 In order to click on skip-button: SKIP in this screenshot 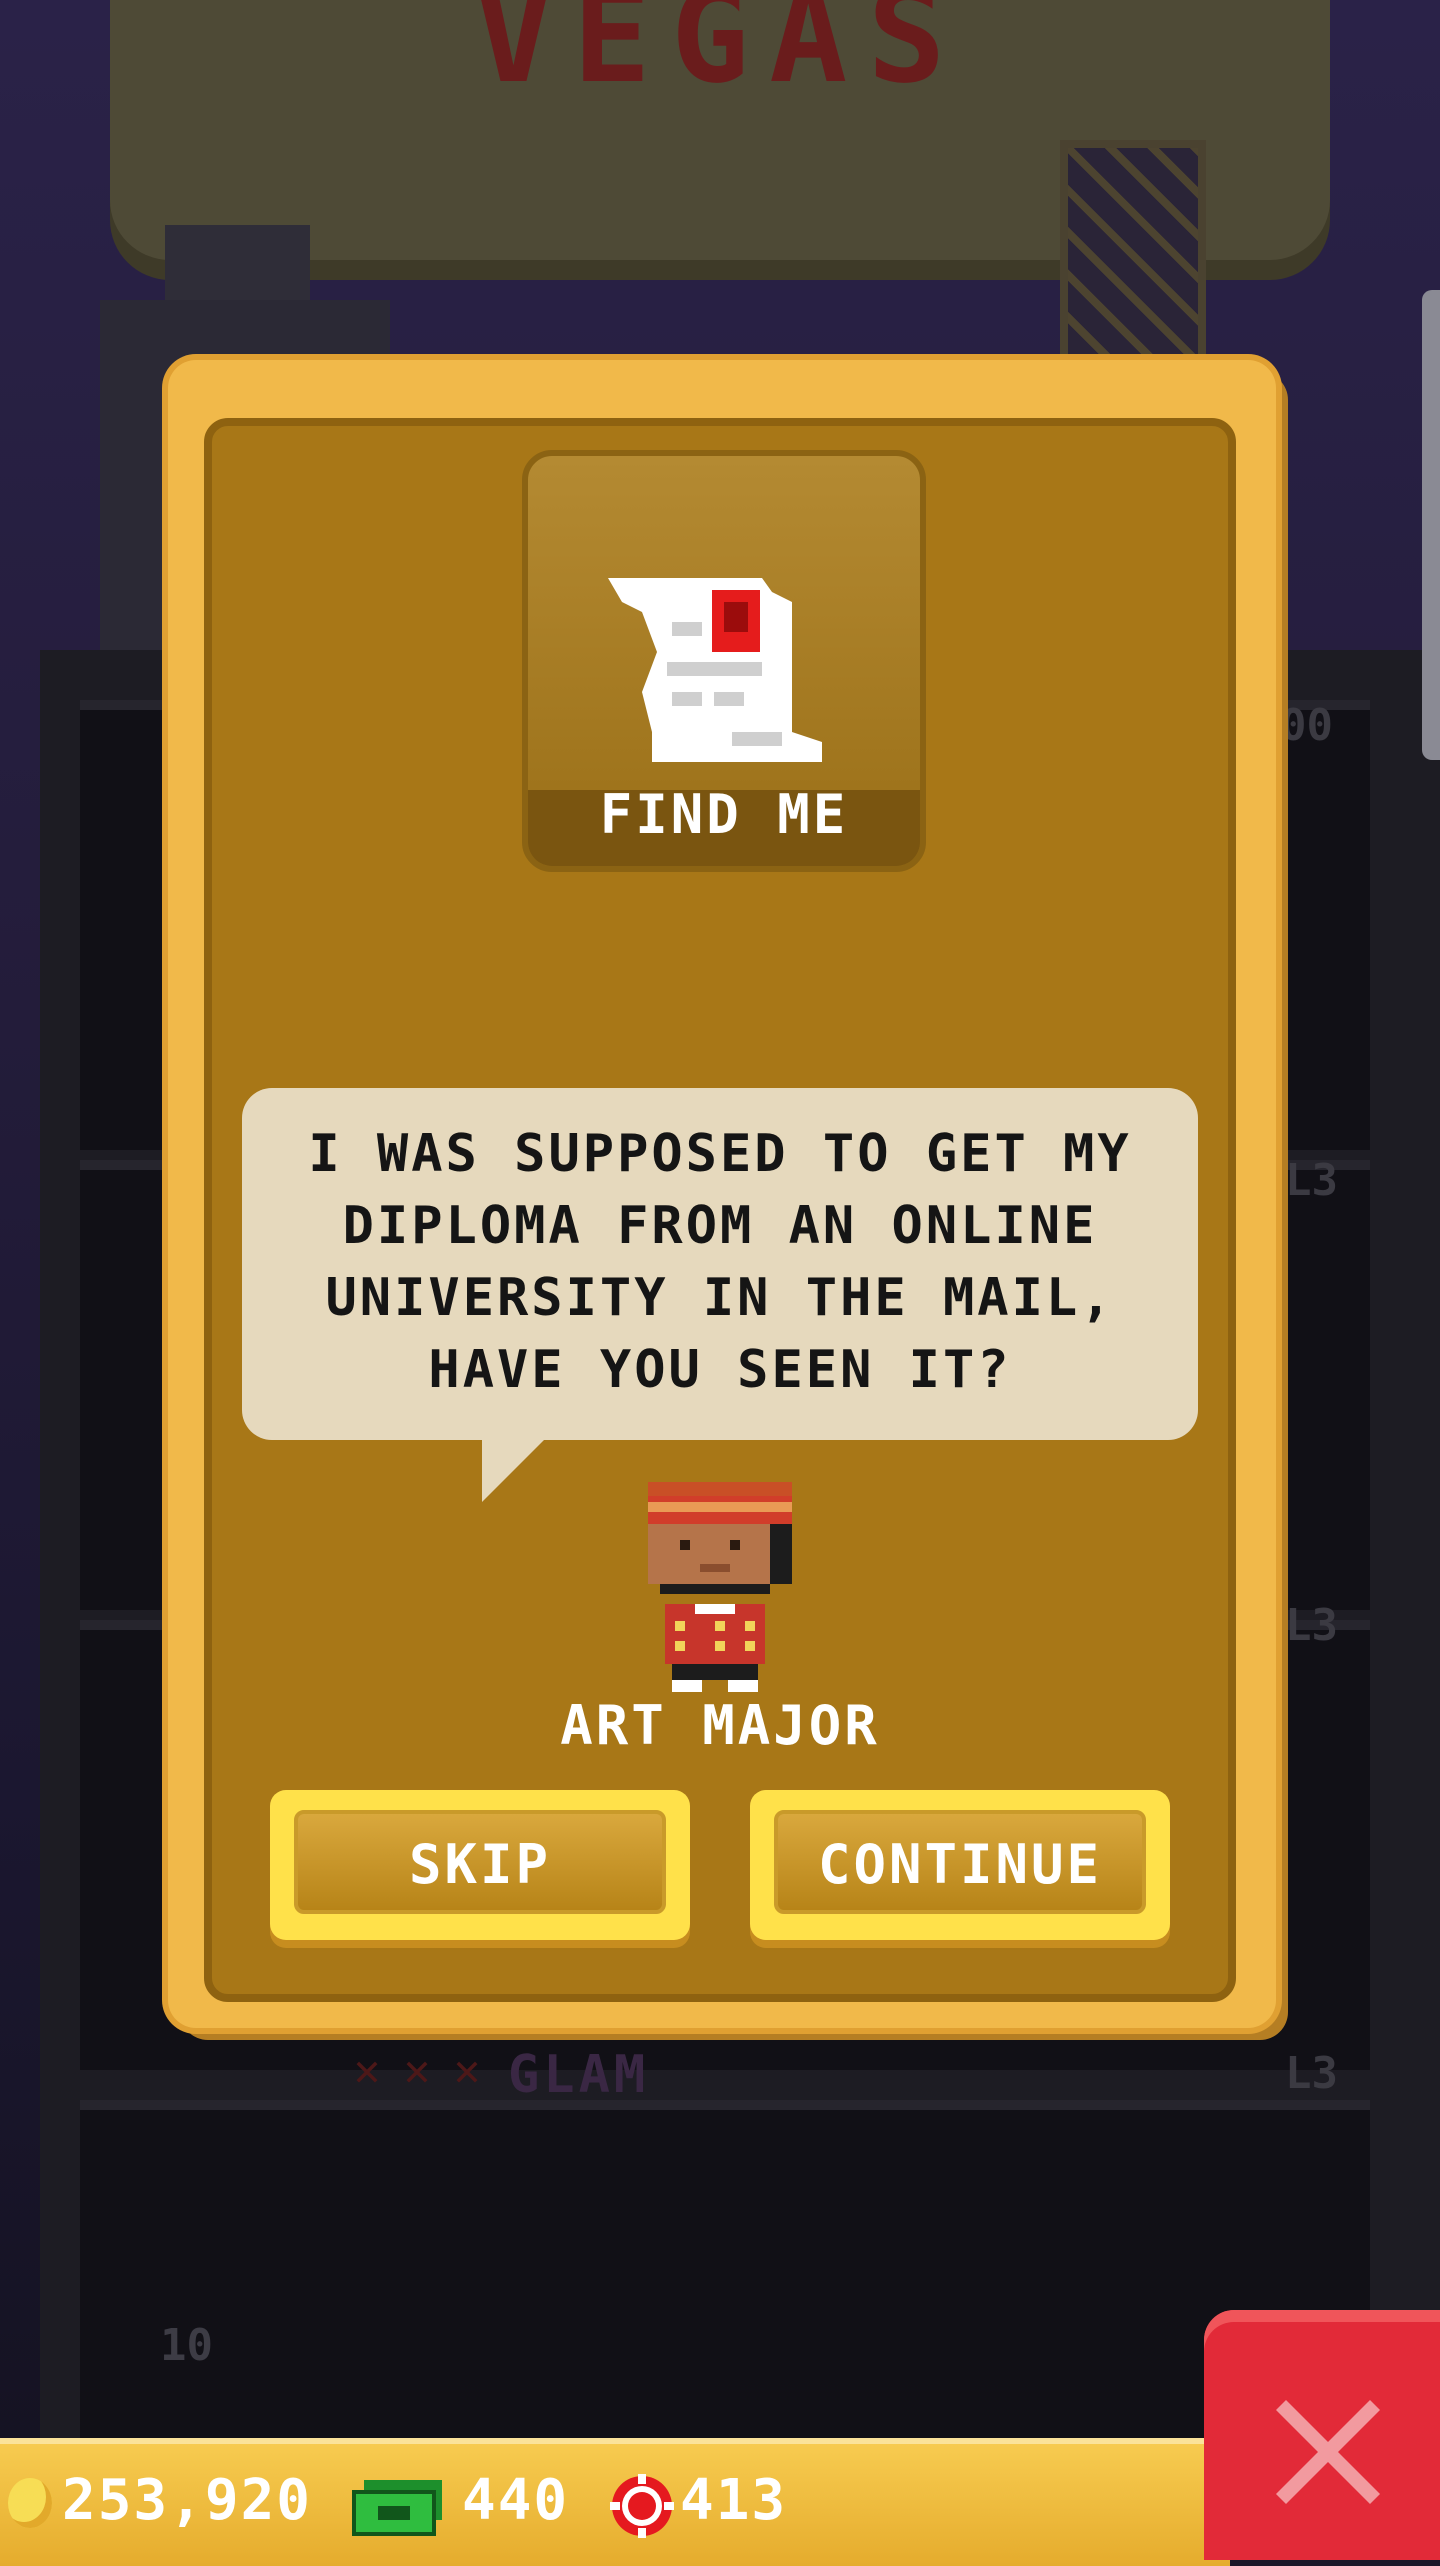, I will do `click(480, 1865)`.